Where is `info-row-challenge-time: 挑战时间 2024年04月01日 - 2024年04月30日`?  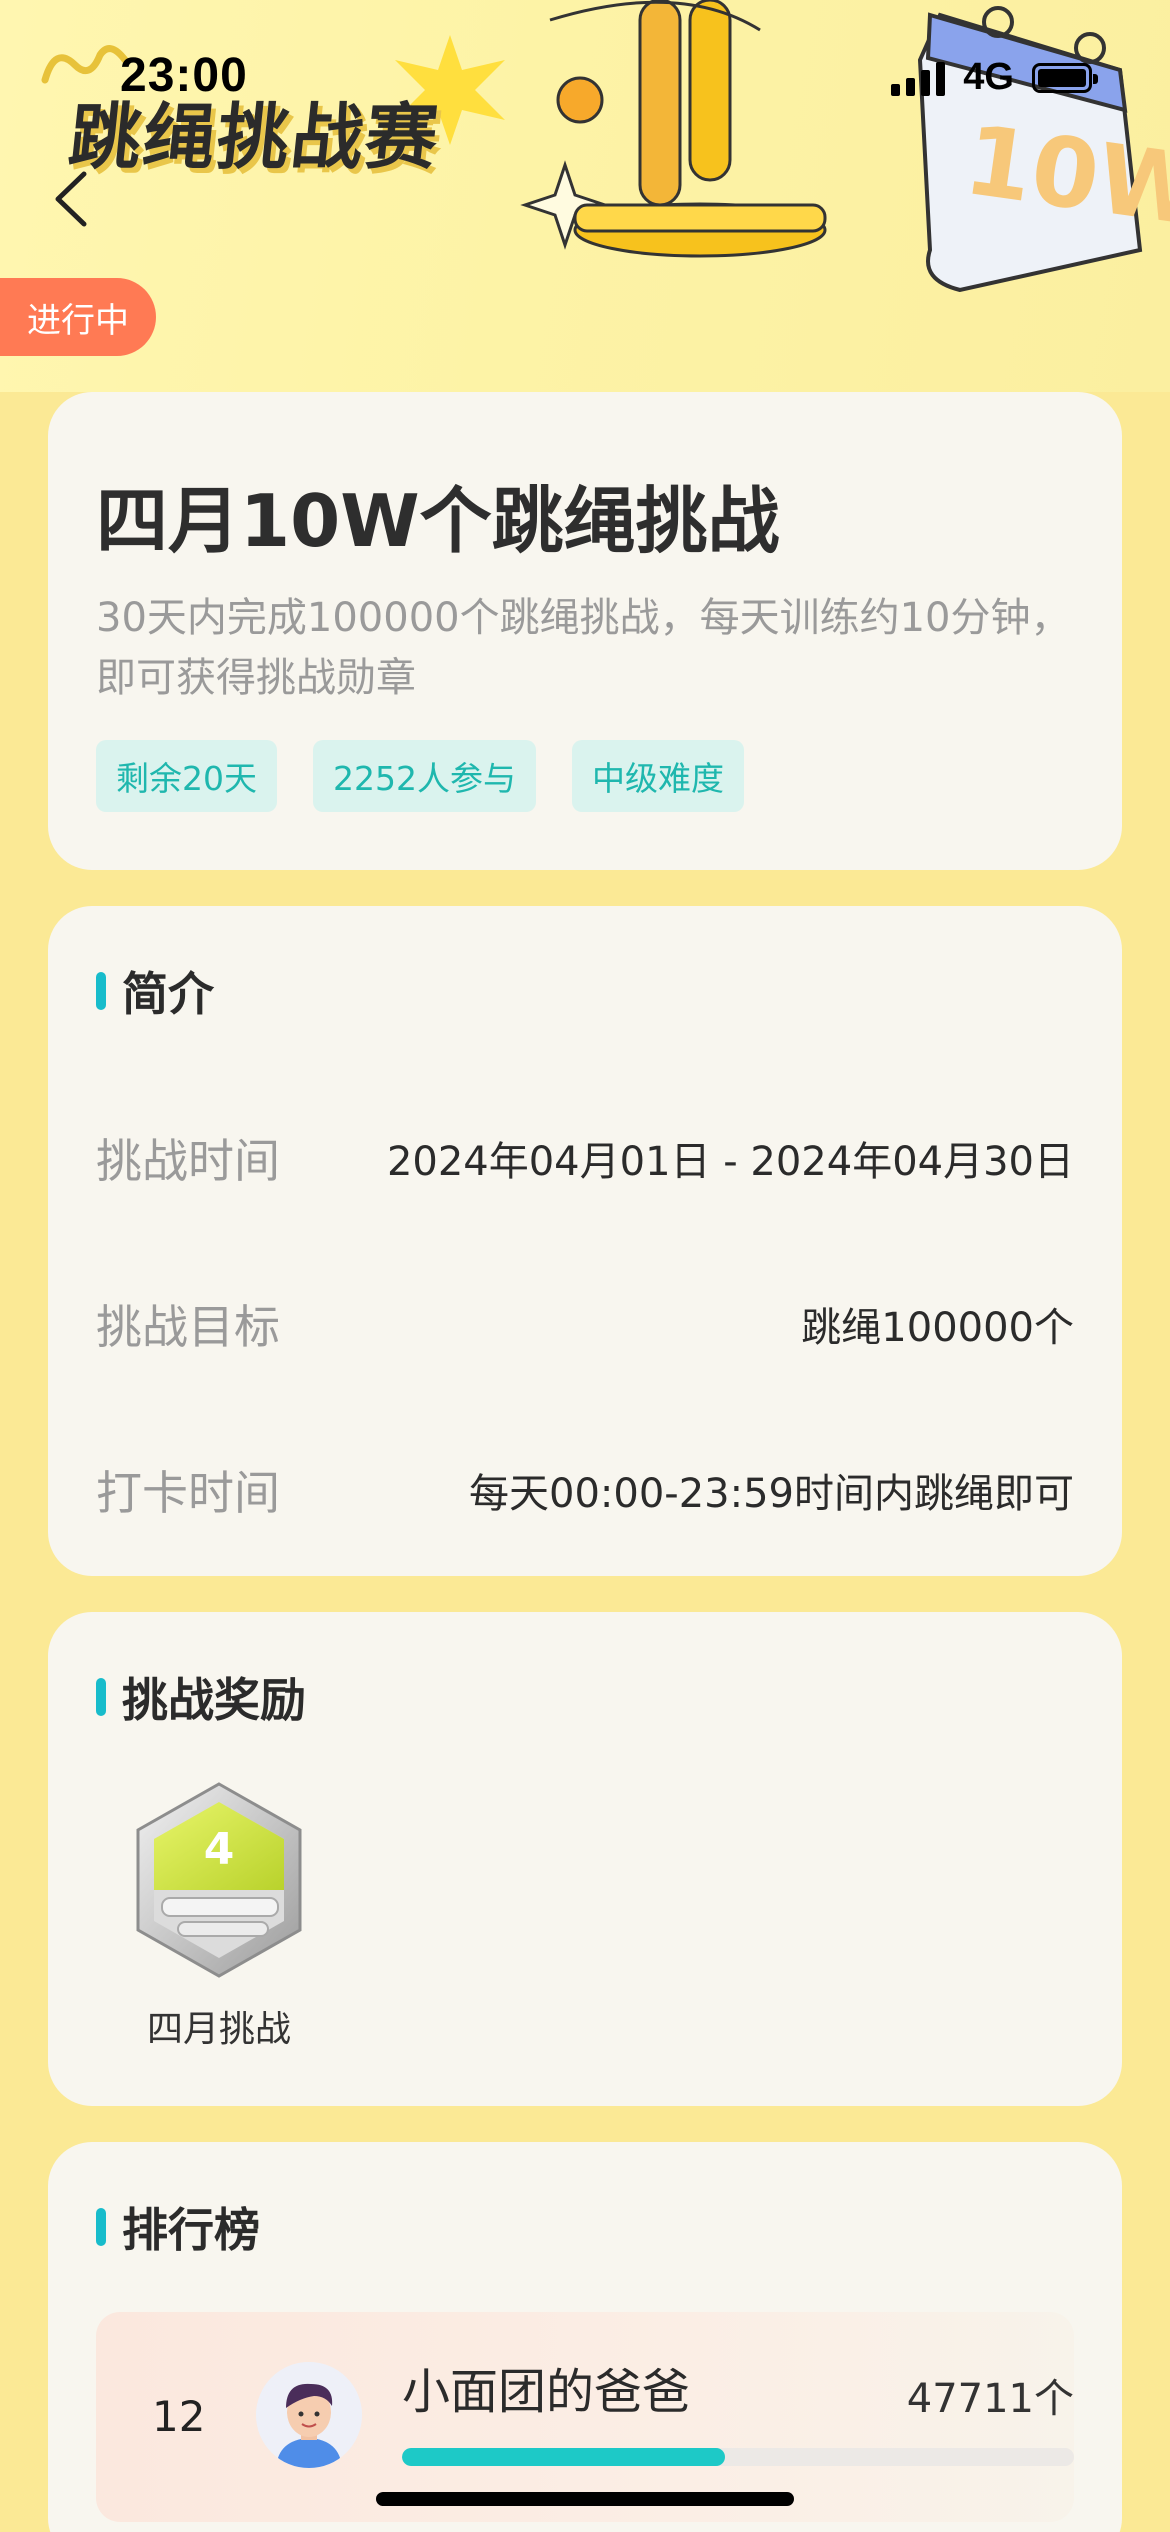
info-row-challenge-time: 挑战时间 2024年04月01日 - 2024年04月30日 is located at coordinates (585, 1158).